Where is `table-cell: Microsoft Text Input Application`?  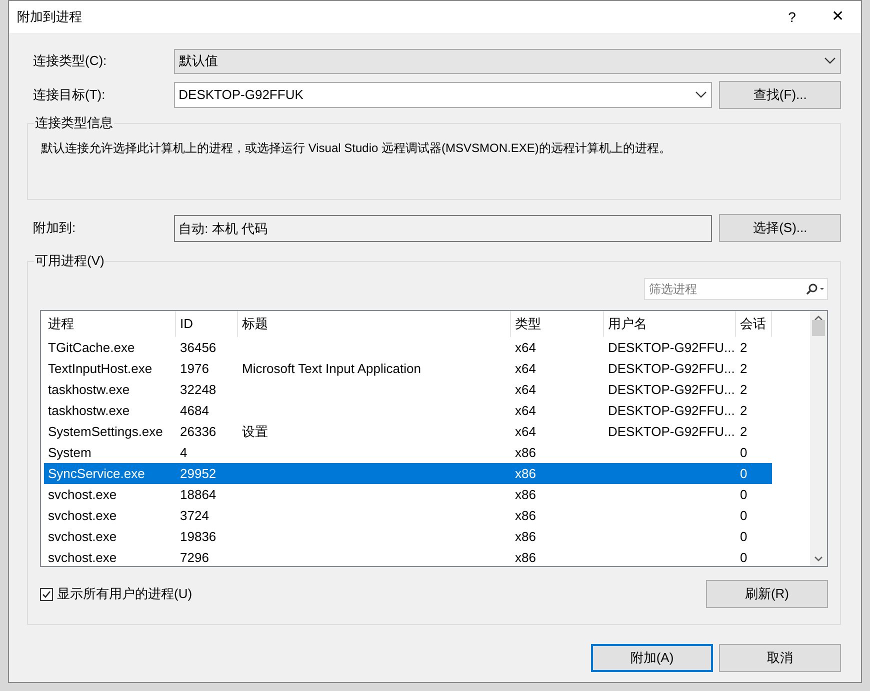
table-cell: Microsoft Text Input Application is located at coordinates (331, 368).